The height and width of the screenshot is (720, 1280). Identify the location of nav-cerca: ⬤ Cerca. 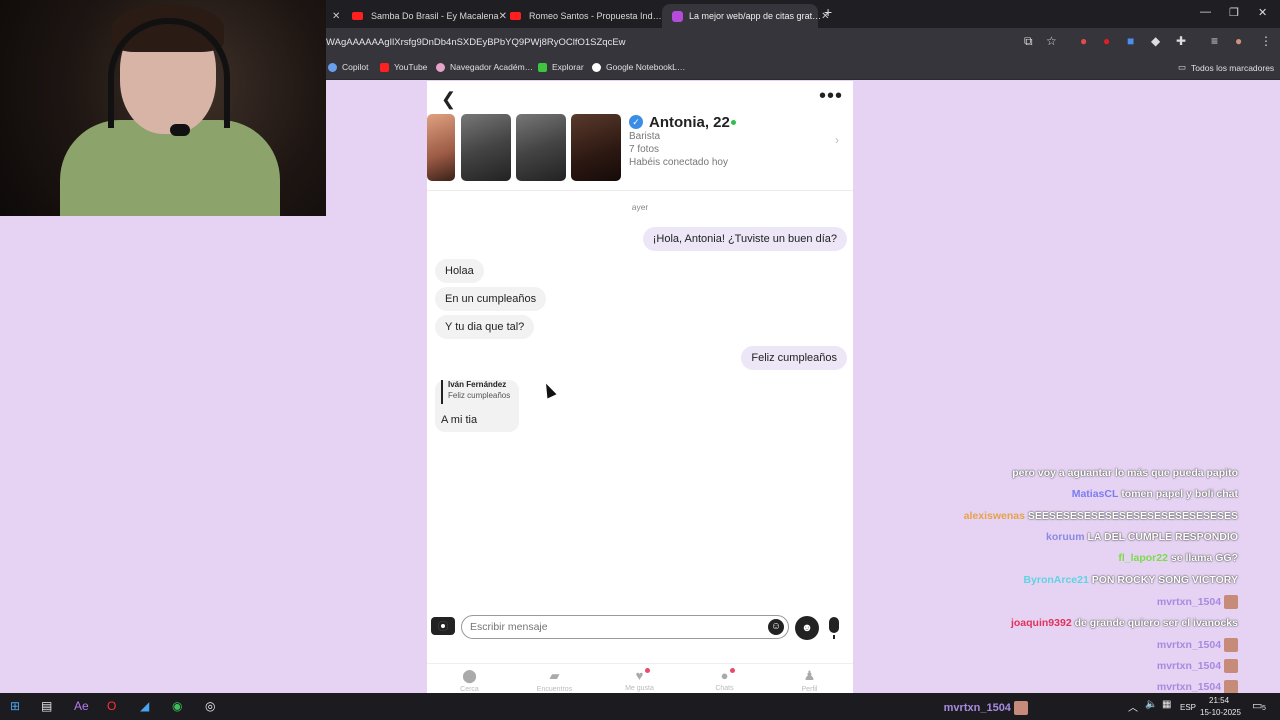
(469, 680).